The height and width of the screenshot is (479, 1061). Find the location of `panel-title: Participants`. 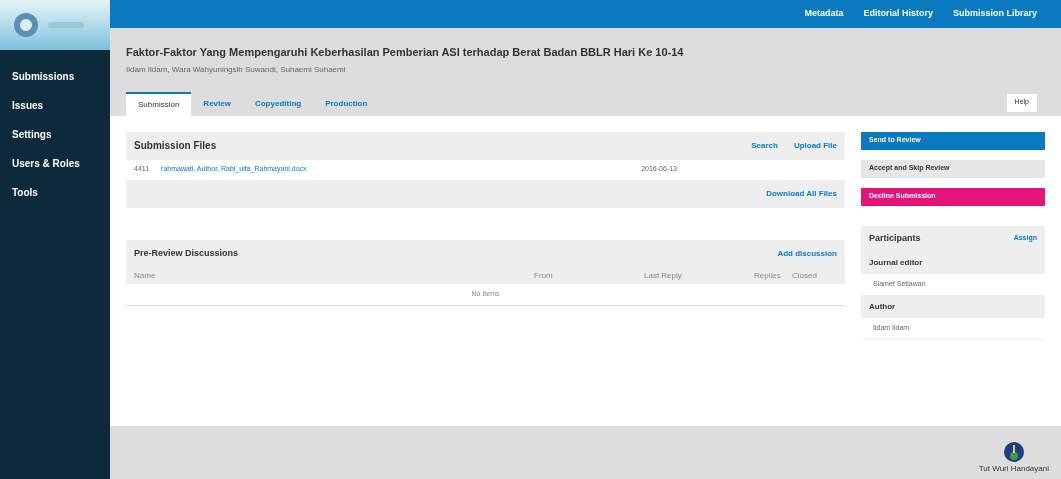

panel-title: Participants is located at coordinates (895, 238).